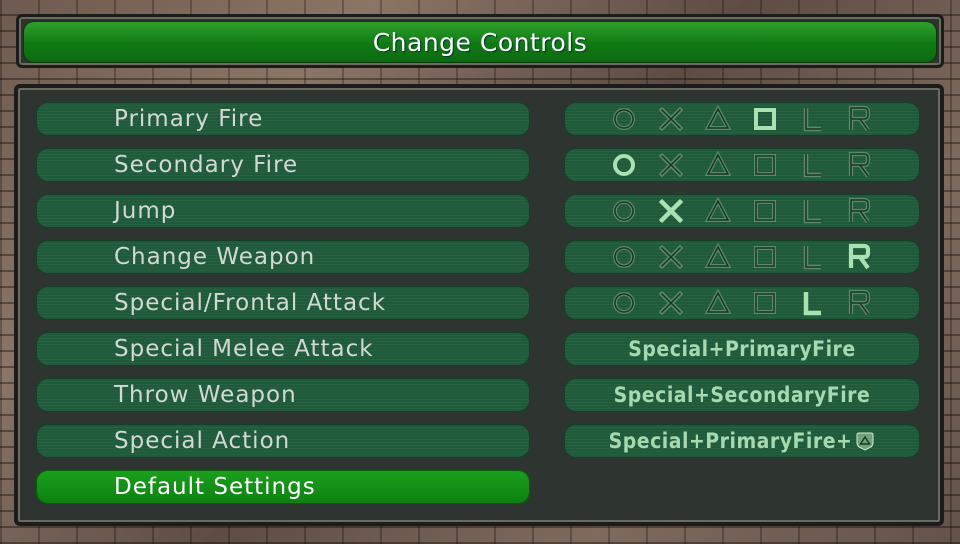 The height and width of the screenshot is (544, 960). What do you see at coordinates (283, 211) in the screenshot?
I see `action-row-jump: Jump` at bounding box center [283, 211].